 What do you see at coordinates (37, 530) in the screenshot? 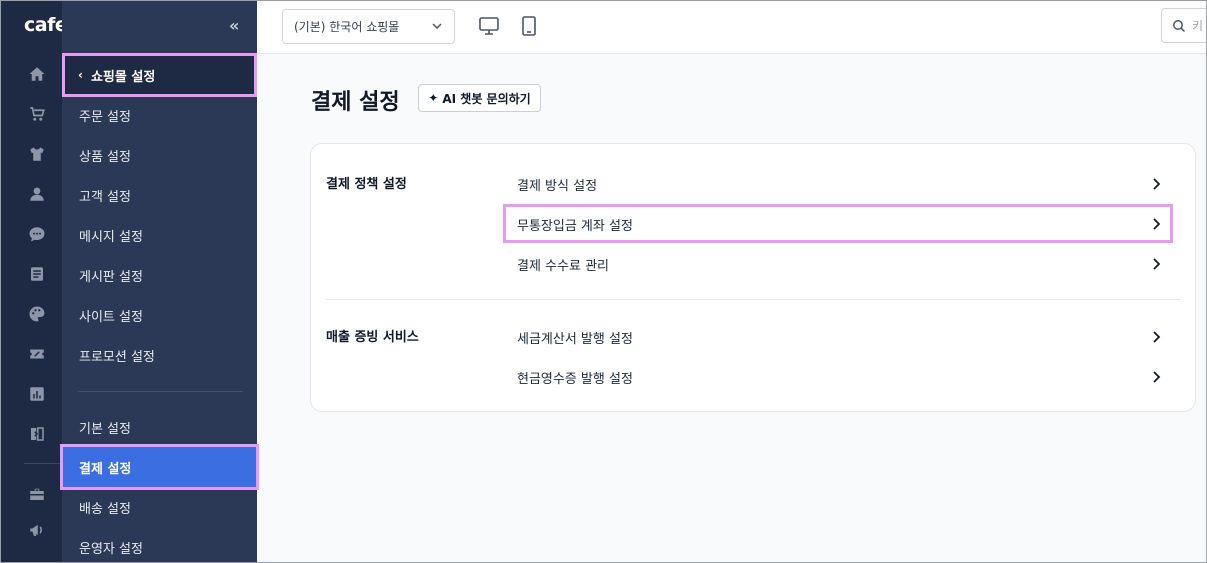
I see `megaphone-icon` at bounding box center [37, 530].